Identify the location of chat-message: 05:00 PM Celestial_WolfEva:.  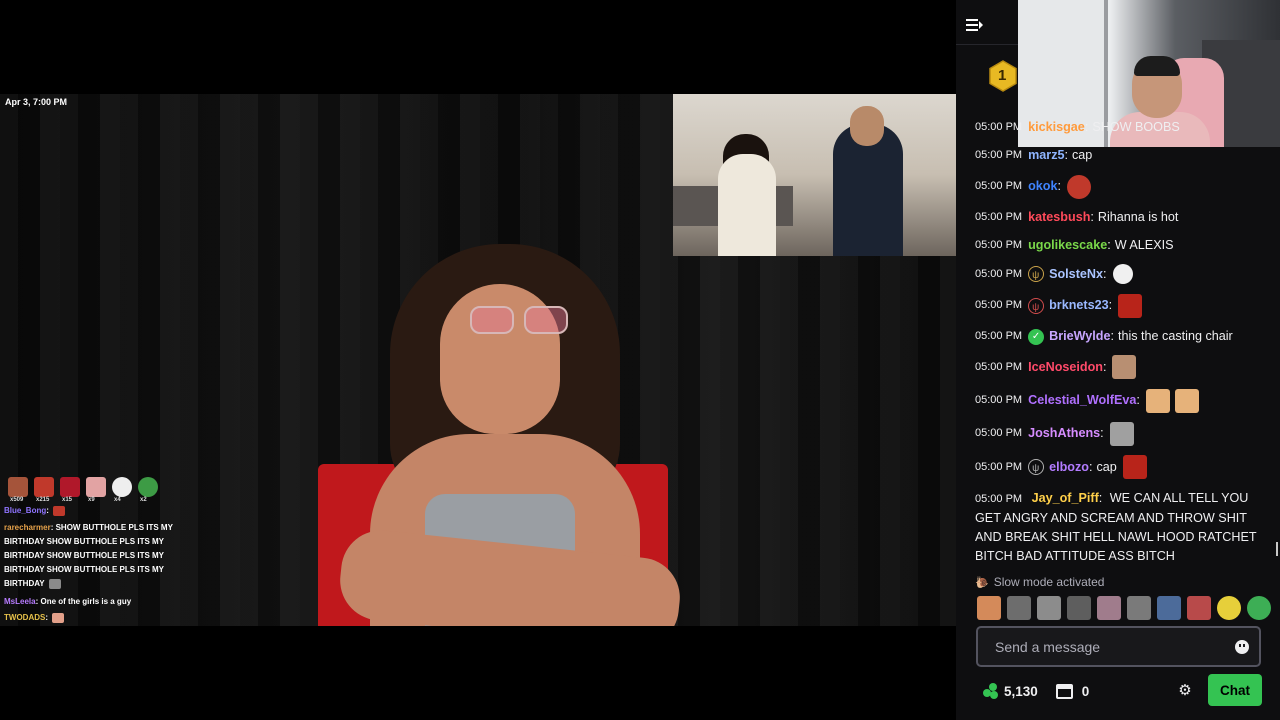
(1125, 400).